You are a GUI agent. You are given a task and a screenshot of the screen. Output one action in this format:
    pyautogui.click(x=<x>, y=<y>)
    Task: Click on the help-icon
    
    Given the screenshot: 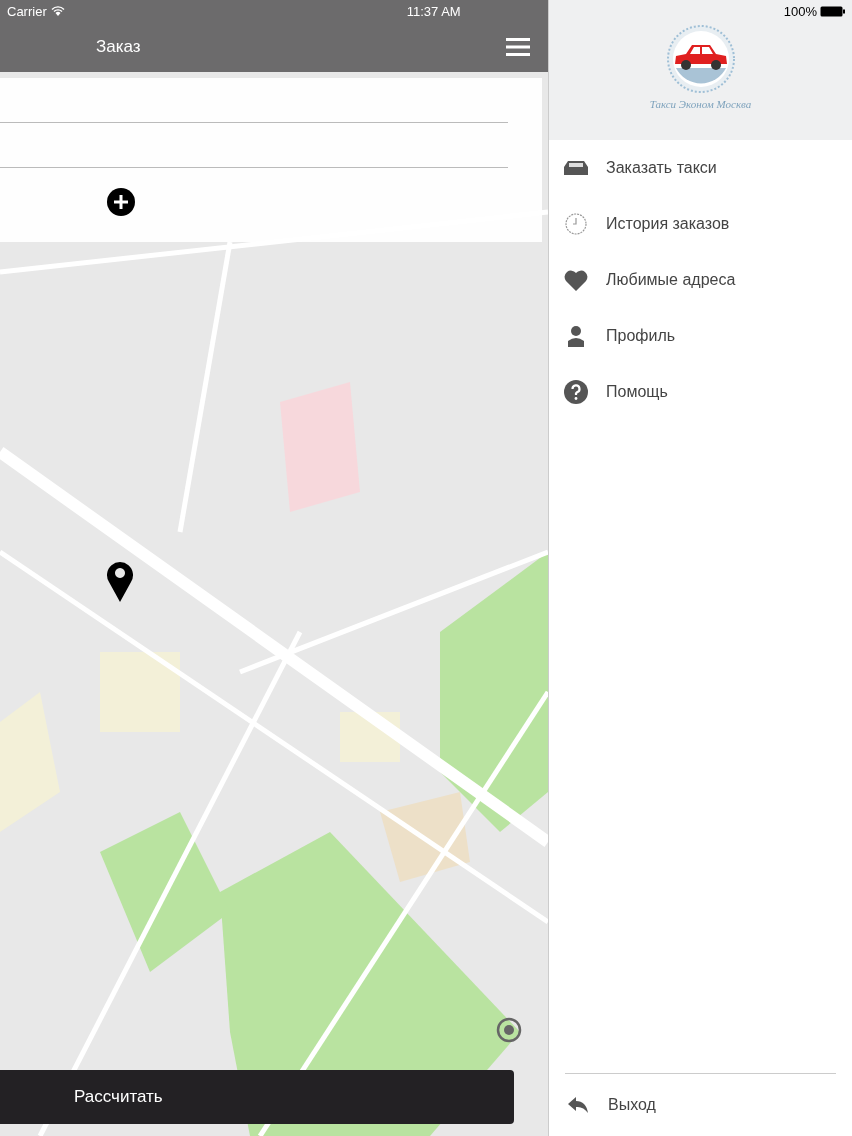 What is the action you would take?
    pyautogui.click(x=576, y=392)
    